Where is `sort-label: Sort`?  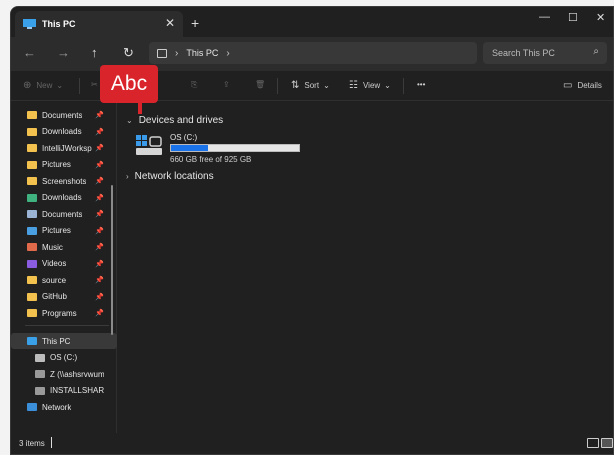
sort-label: Sort is located at coordinates (312, 85).